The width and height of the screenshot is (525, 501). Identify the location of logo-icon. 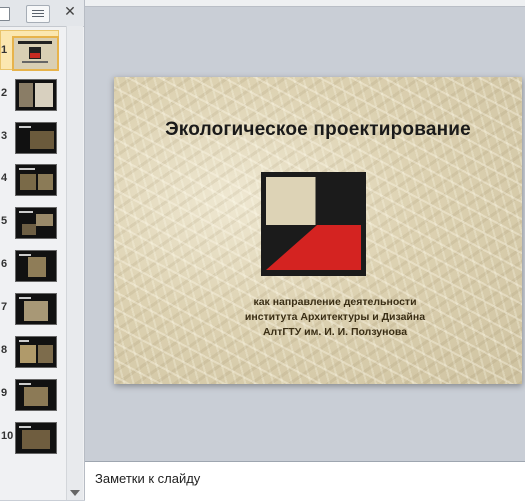
(313, 224).